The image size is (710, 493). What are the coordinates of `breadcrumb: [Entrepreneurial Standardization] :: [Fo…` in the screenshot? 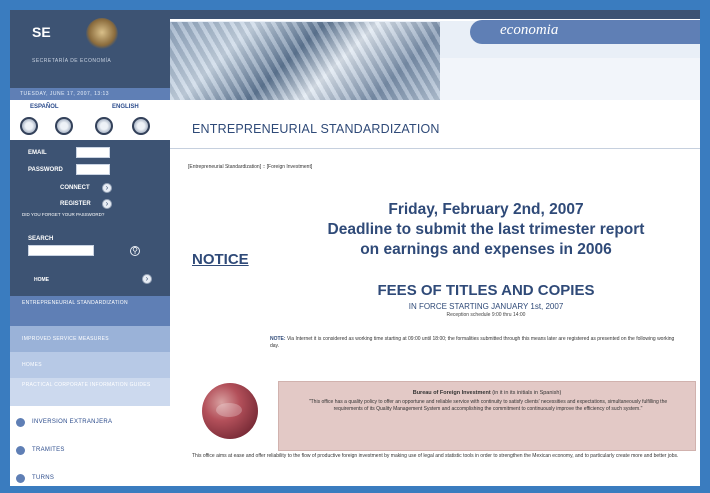 It's located at (250, 167).